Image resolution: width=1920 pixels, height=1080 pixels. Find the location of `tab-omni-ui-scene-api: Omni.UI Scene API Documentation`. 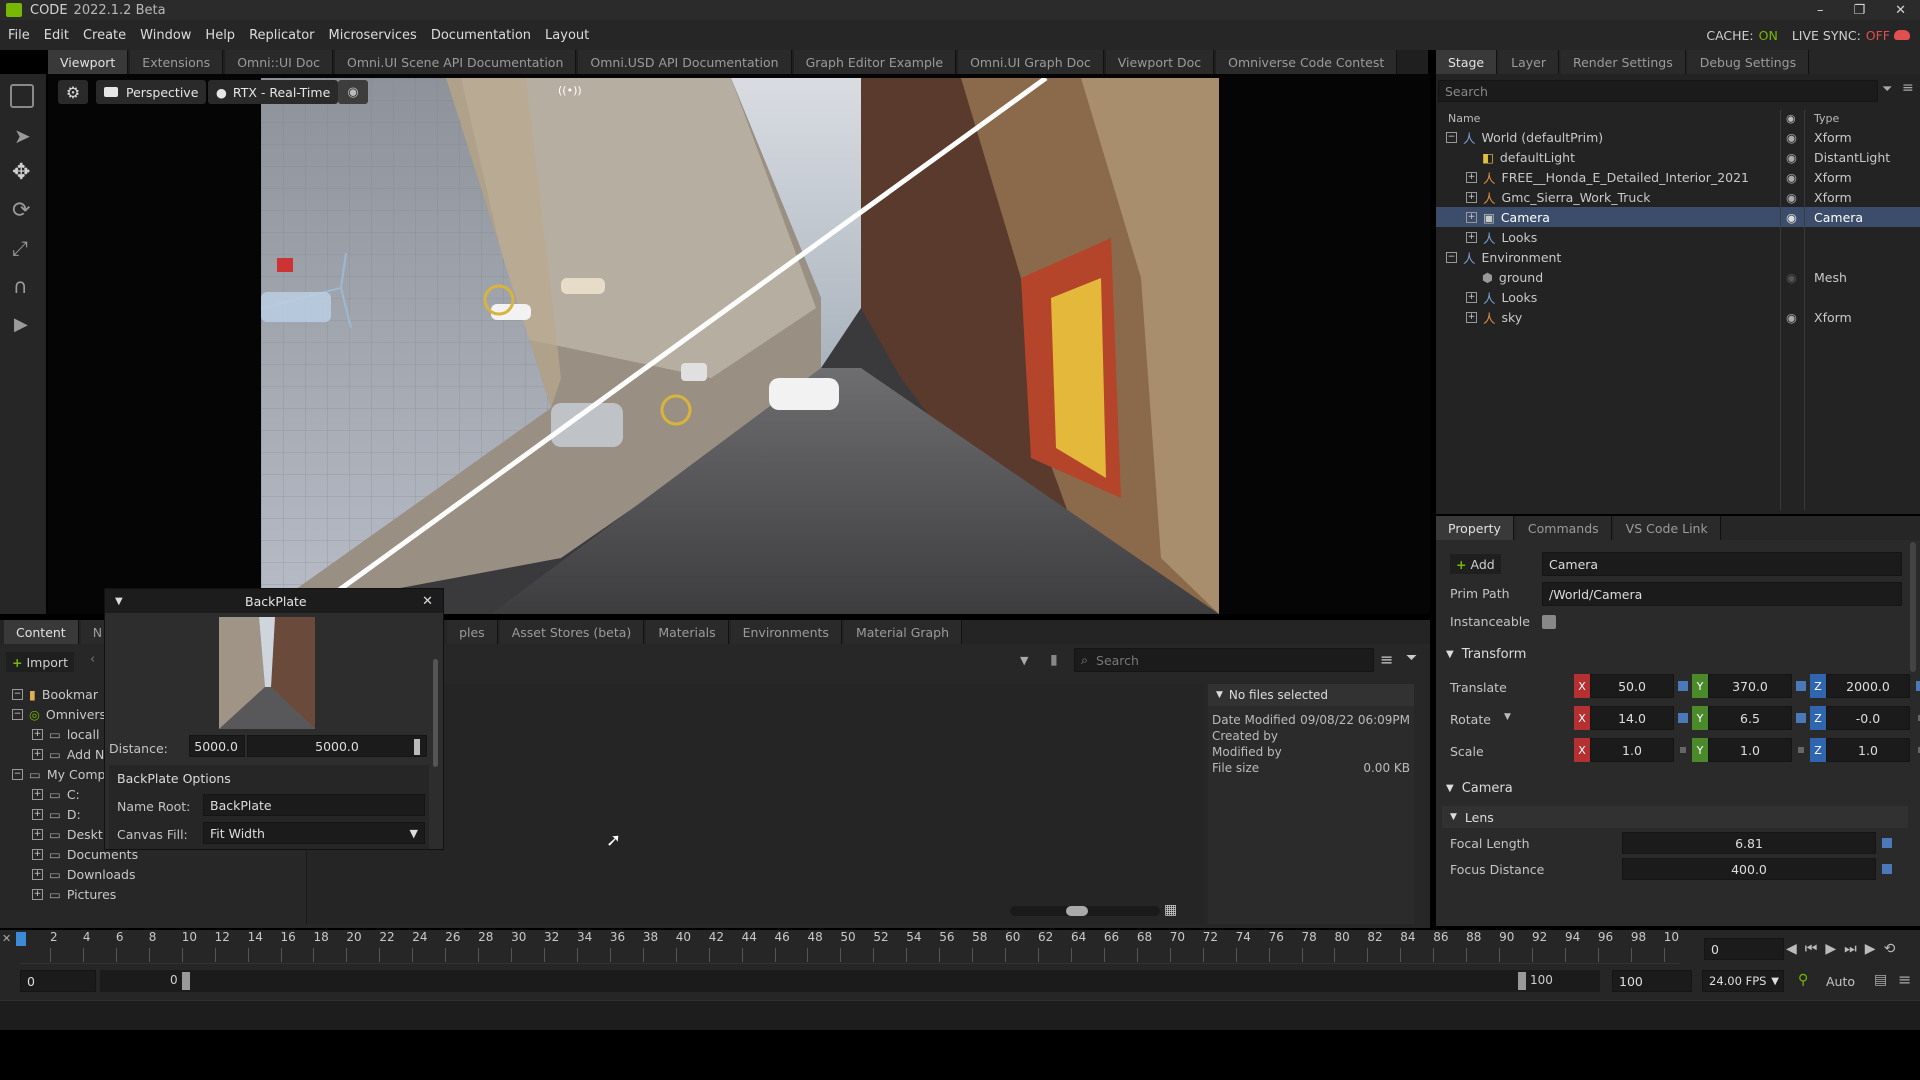

tab-omni-ui-scene-api: Omni.UI Scene API Documentation is located at coordinates (455, 62).